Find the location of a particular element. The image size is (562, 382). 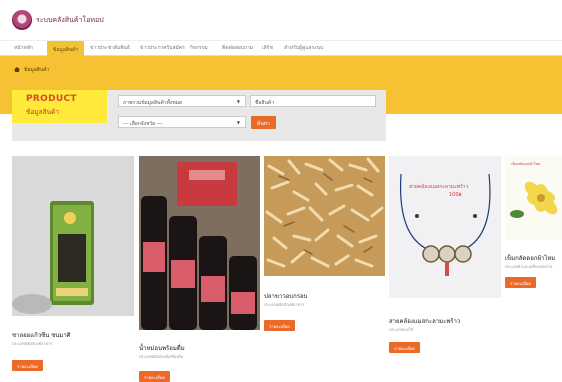

product-photo-necklace: สายคล้องแมสกะลามะพร้าว 100฿ is located at coordinates (445, 227).